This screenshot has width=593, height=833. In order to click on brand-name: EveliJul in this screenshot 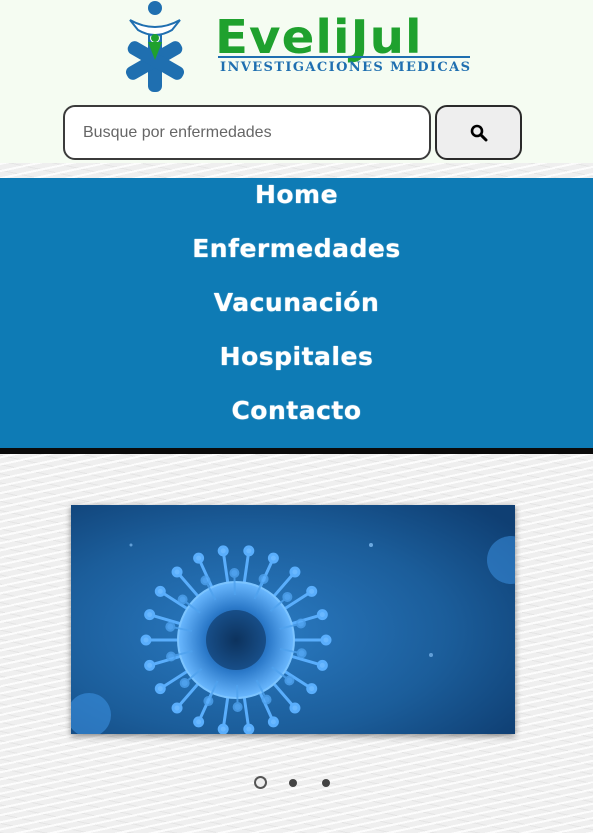, I will do `click(319, 37)`.